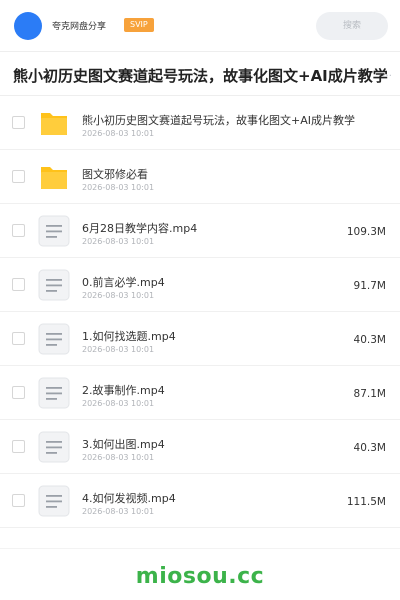  Describe the element at coordinates (200, 285) in the screenshot. I see `file-row: 0.前言必学.mp4 2026-08-03 10:01 91.7M` at that location.